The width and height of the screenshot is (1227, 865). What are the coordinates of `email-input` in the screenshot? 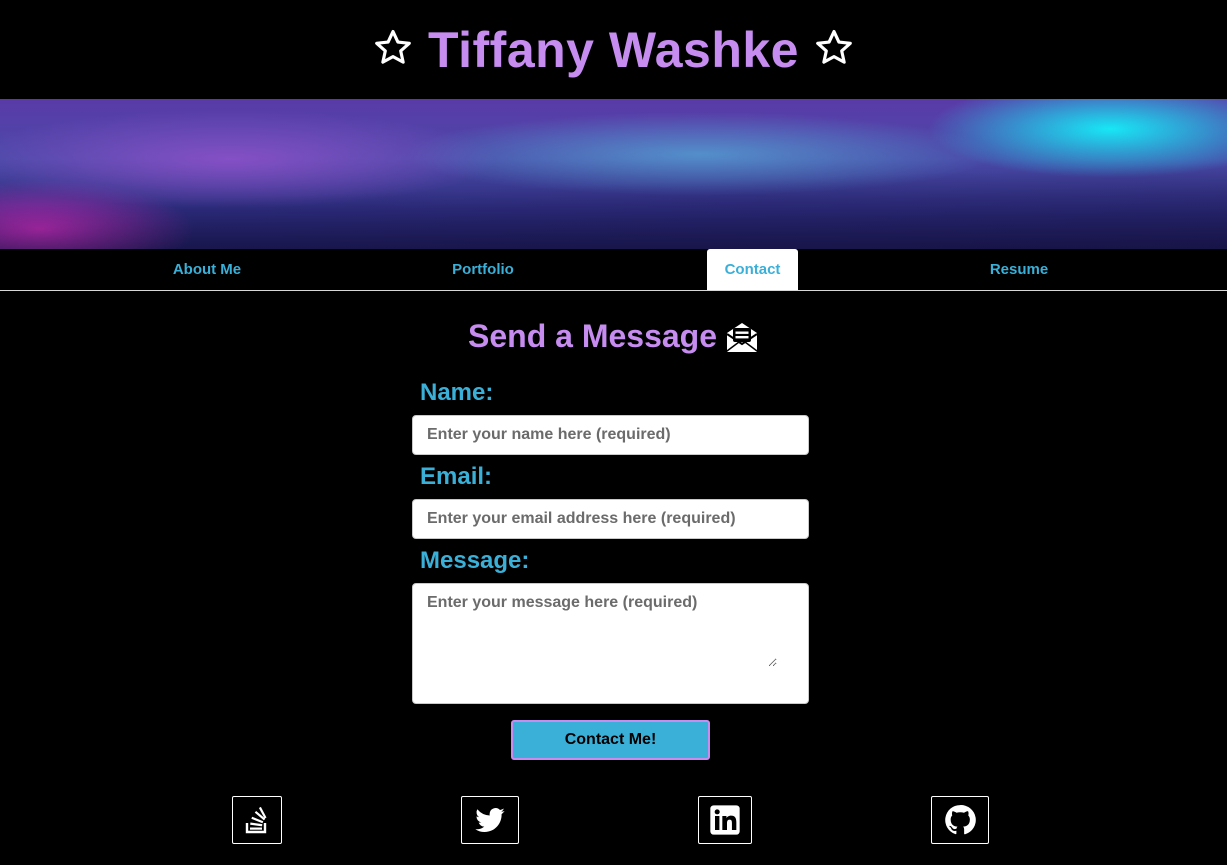 It's located at (610, 519).